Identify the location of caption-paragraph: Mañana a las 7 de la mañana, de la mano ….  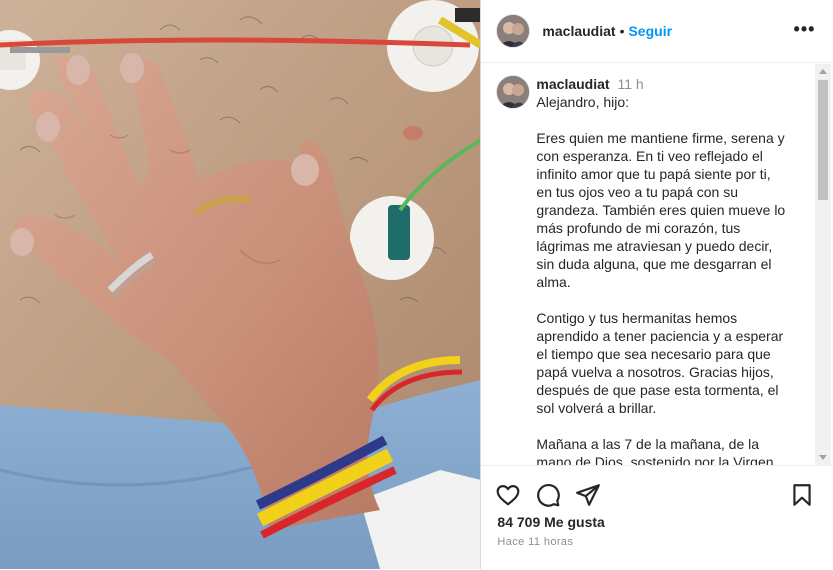
(655, 450).